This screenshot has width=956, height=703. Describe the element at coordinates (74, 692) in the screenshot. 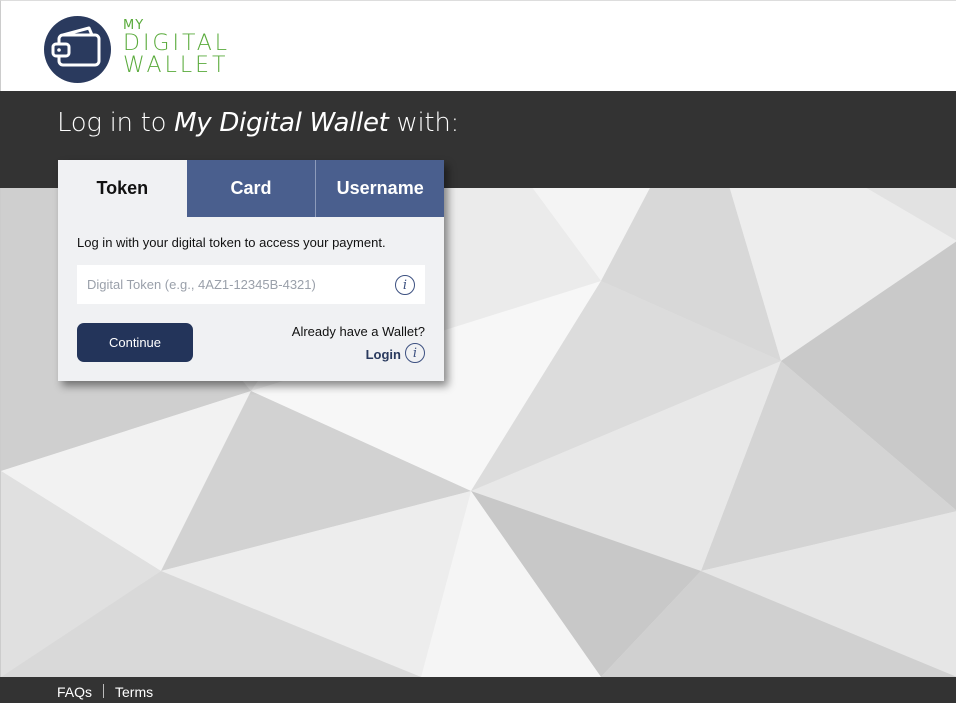

I see `faqs-link: FAQs` at that location.